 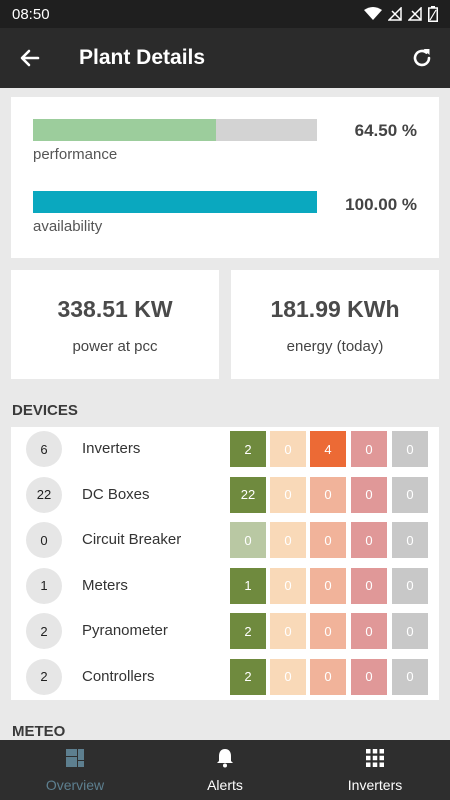 I want to click on battery-icon, so click(x=433, y=14).